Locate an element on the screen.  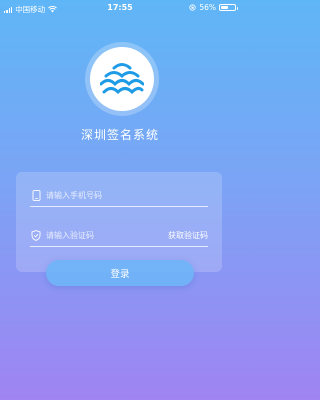
app-title: 深圳签名系统 is located at coordinates (119, 135).